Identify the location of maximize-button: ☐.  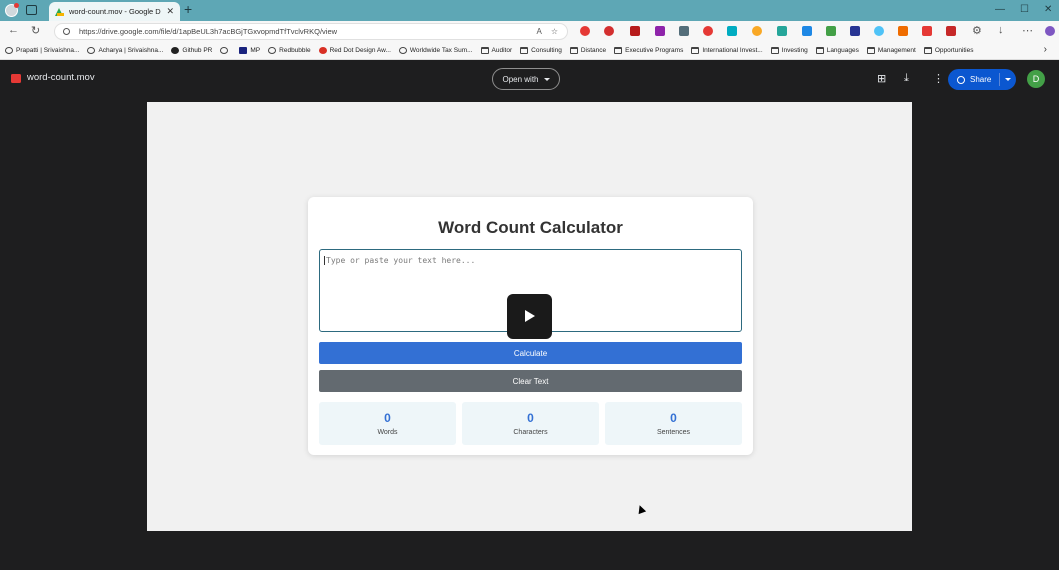
(1024, 9).